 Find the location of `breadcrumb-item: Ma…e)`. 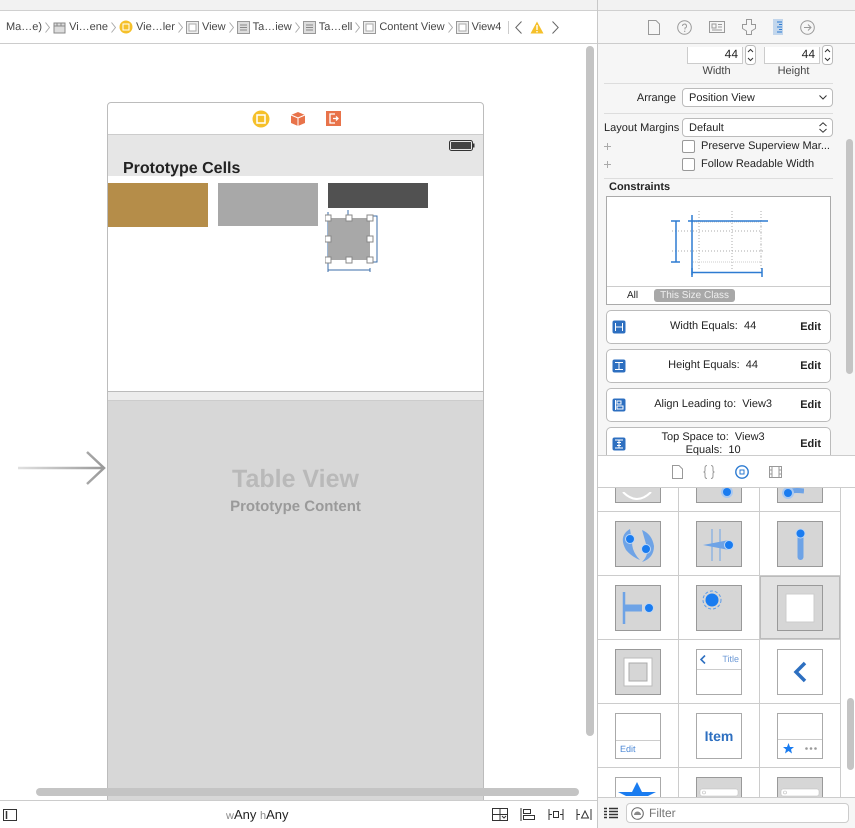

breadcrumb-item: Ma…e) is located at coordinates (24, 27).